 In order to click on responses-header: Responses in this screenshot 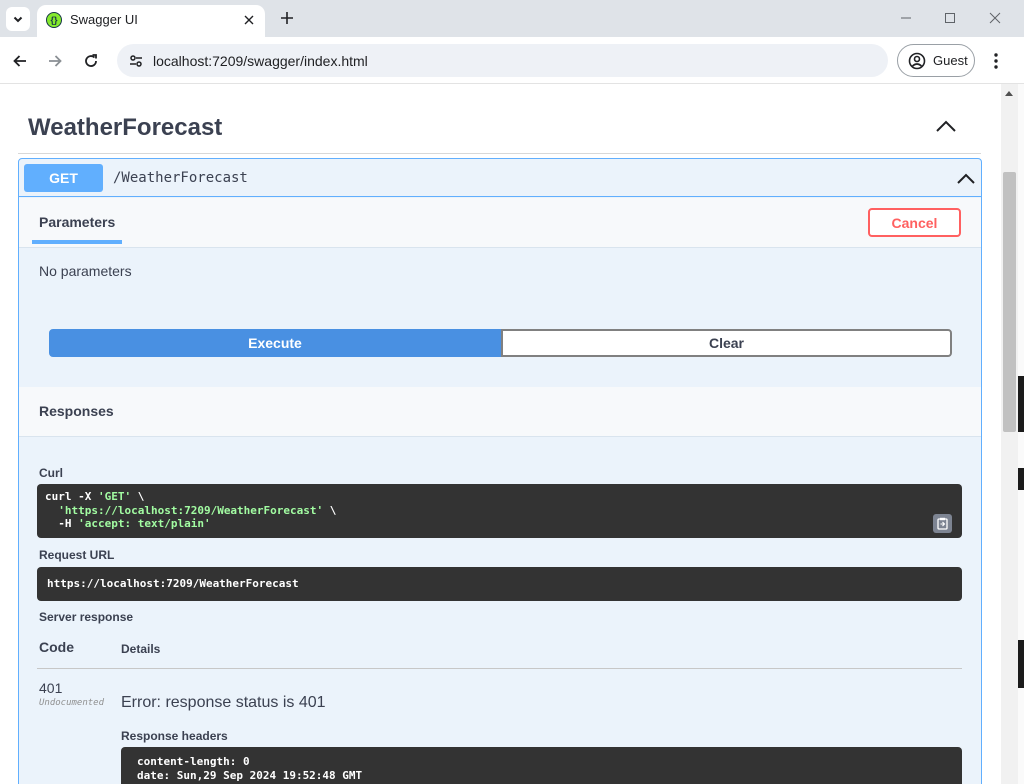, I will do `click(500, 412)`.